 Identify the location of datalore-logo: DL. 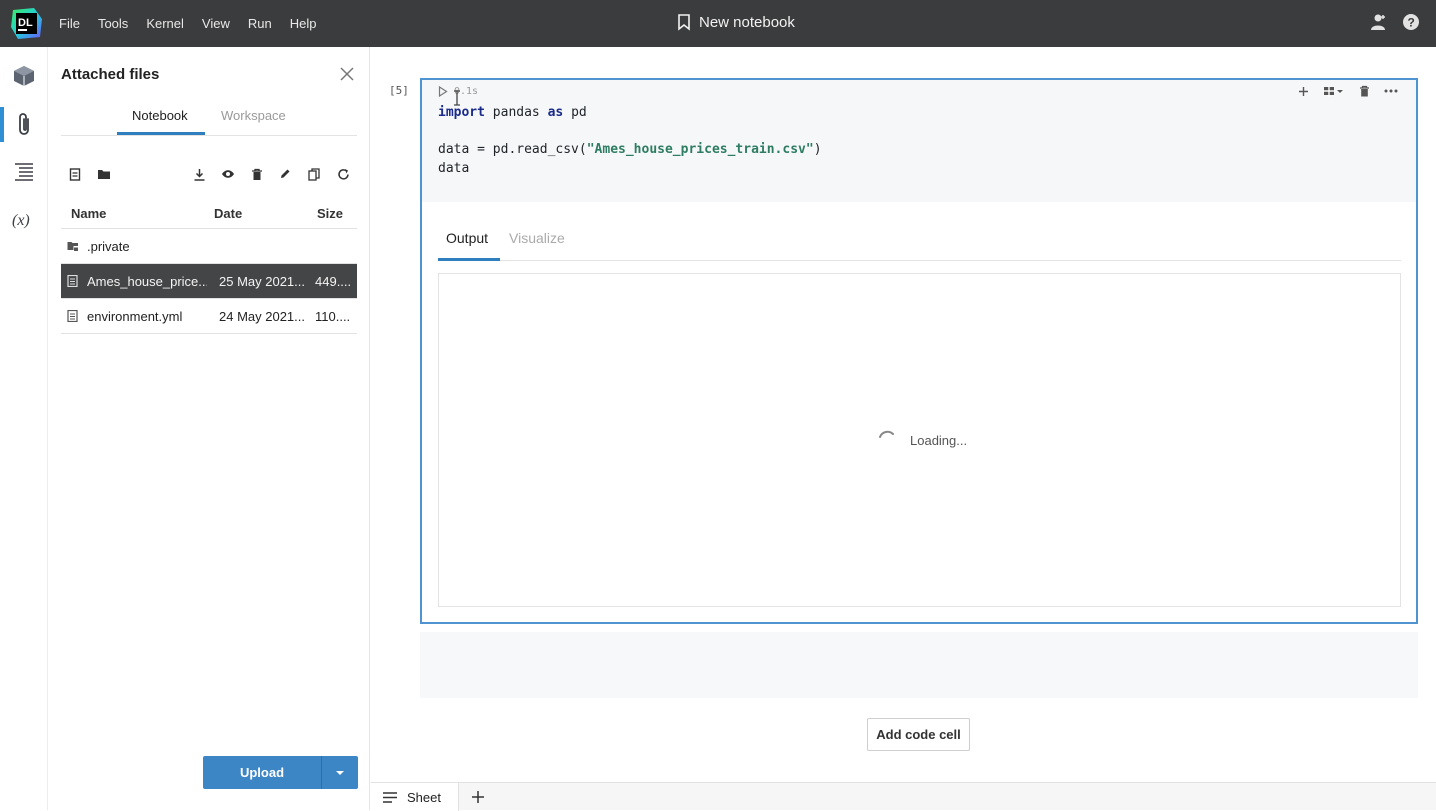
(26, 23).